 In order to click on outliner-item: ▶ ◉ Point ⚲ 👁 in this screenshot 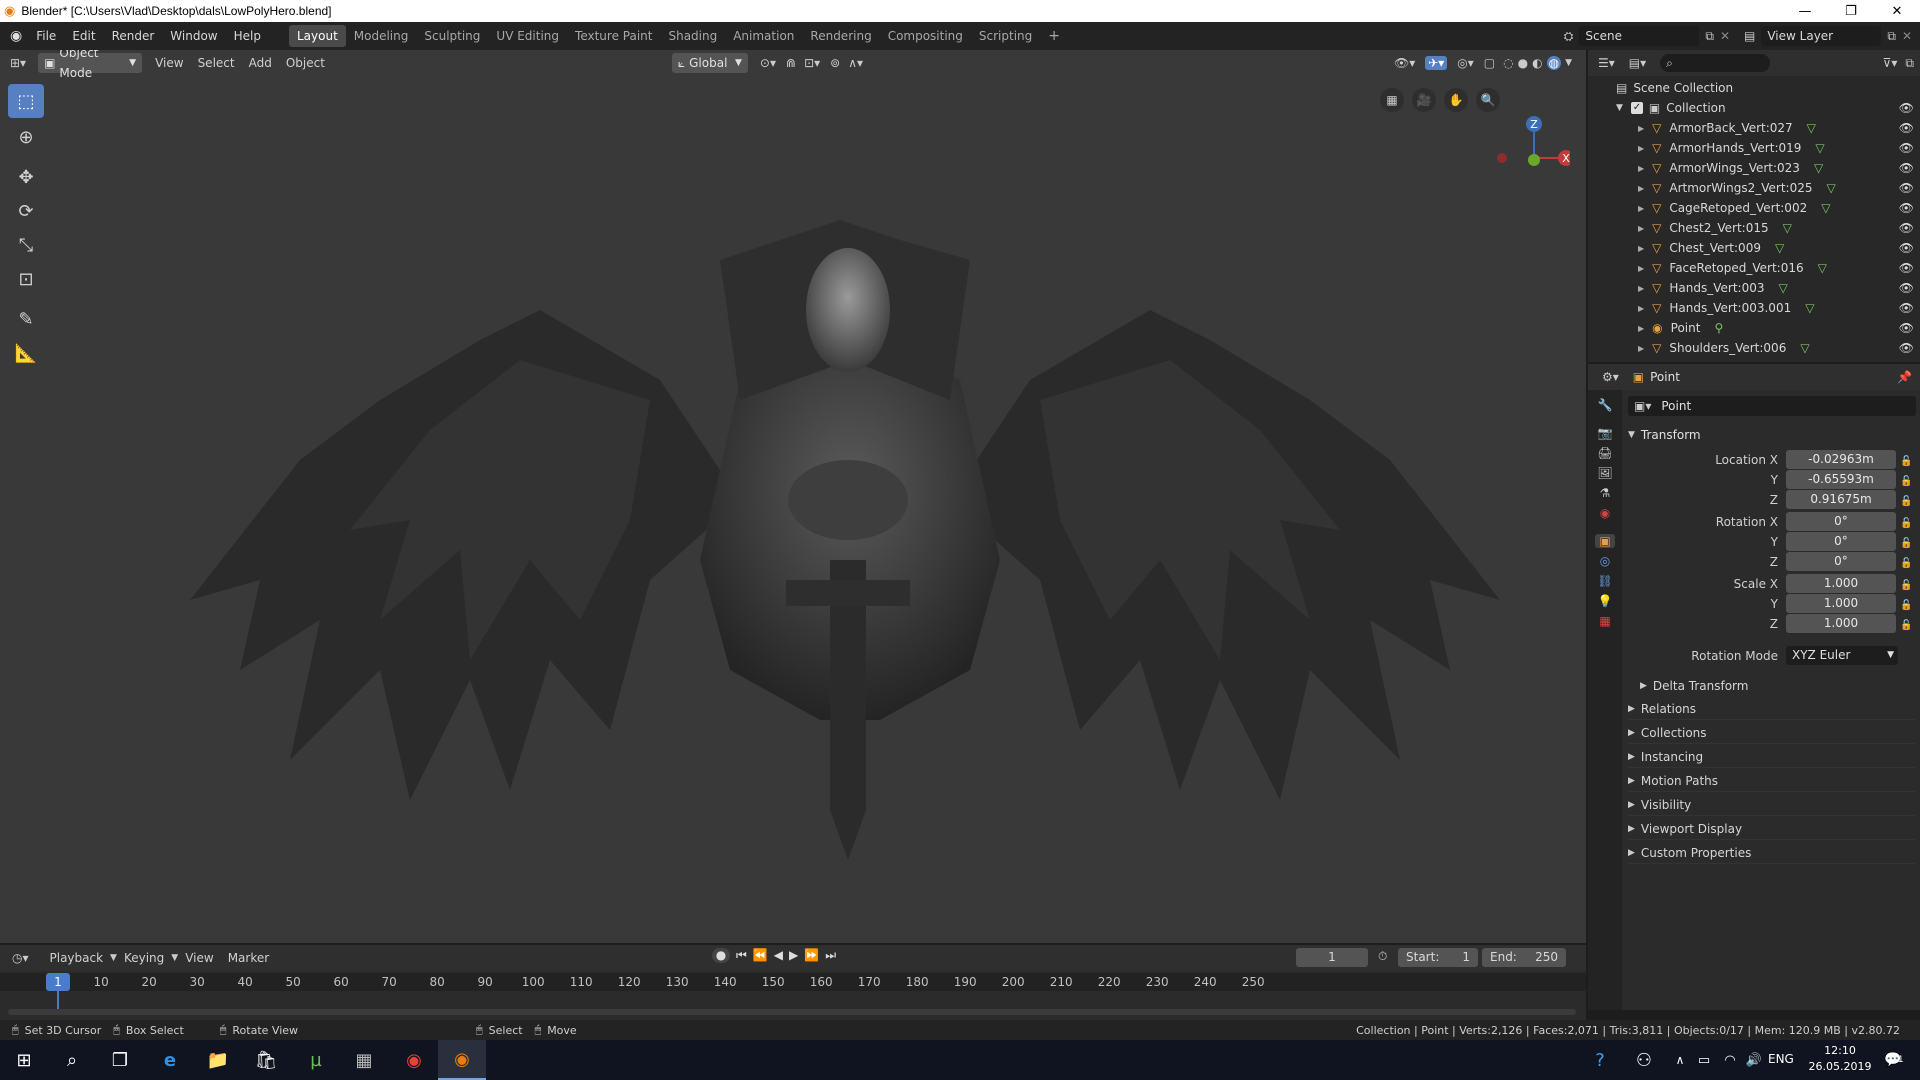, I will do `click(1754, 328)`.